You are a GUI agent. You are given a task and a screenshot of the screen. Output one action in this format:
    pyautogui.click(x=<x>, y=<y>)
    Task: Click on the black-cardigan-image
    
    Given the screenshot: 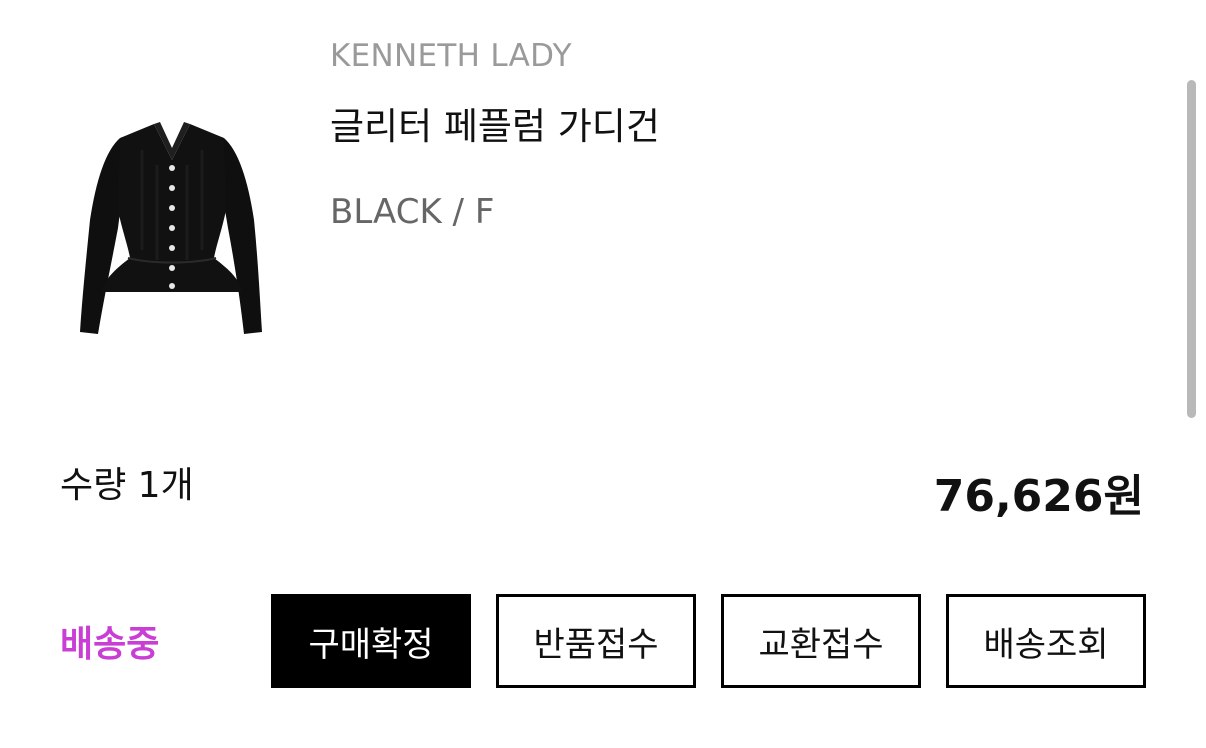 What is the action you would take?
    pyautogui.click(x=171, y=228)
    